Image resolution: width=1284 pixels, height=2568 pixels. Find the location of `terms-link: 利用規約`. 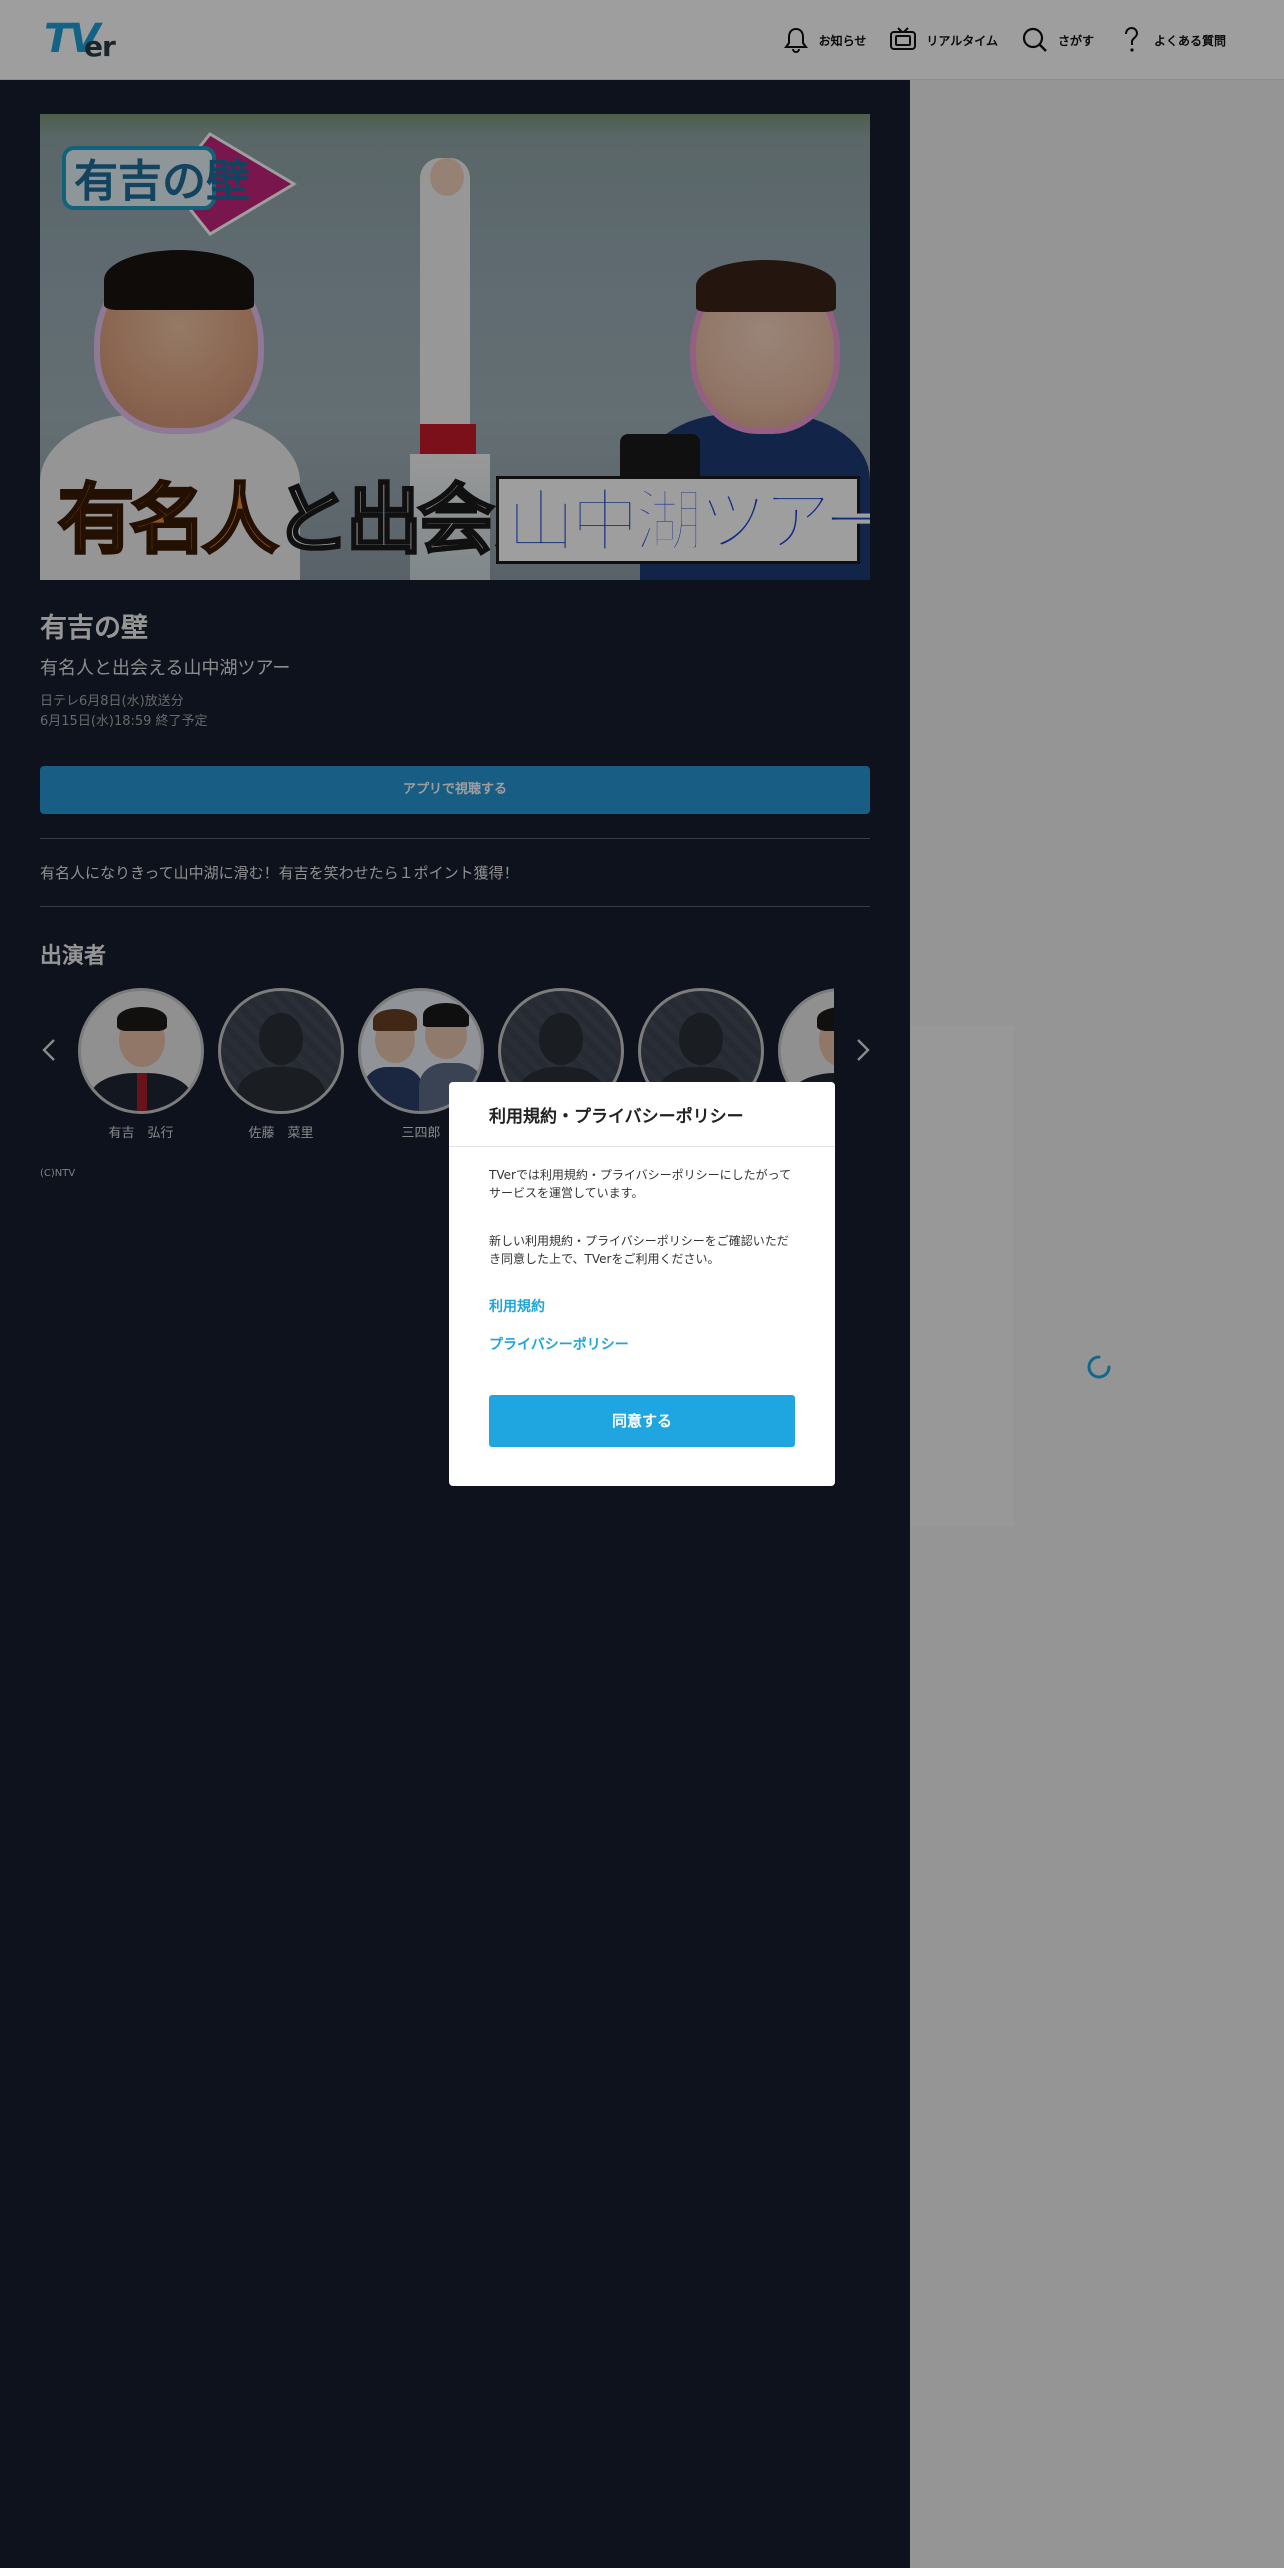

terms-link: 利用規約 is located at coordinates (517, 1306).